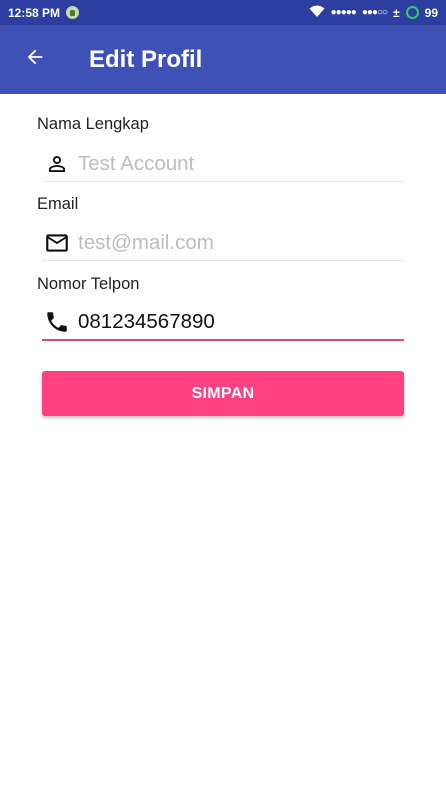 This screenshot has height=792, width=446. Describe the element at coordinates (412, 12) in the screenshot. I see `battery-icon` at that location.